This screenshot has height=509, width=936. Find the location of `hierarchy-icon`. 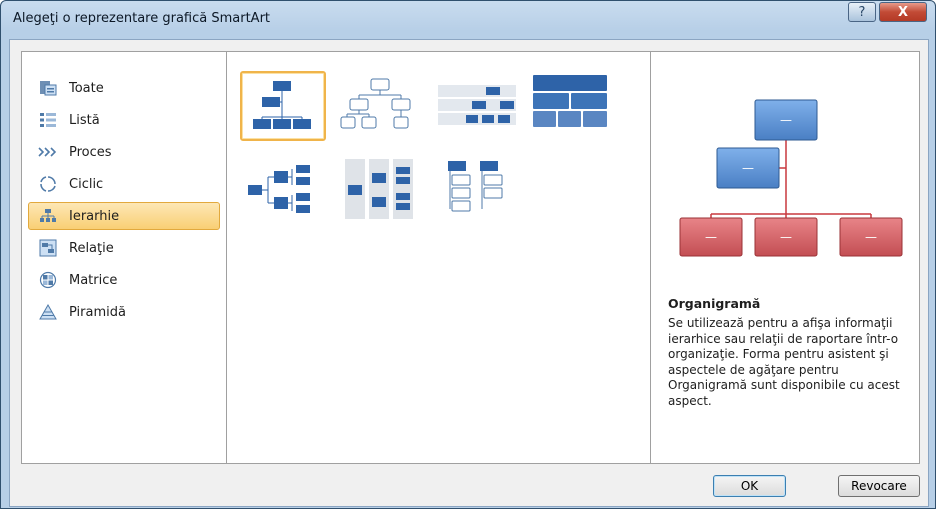

hierarchy-icon is located at coordinates (48, 216).